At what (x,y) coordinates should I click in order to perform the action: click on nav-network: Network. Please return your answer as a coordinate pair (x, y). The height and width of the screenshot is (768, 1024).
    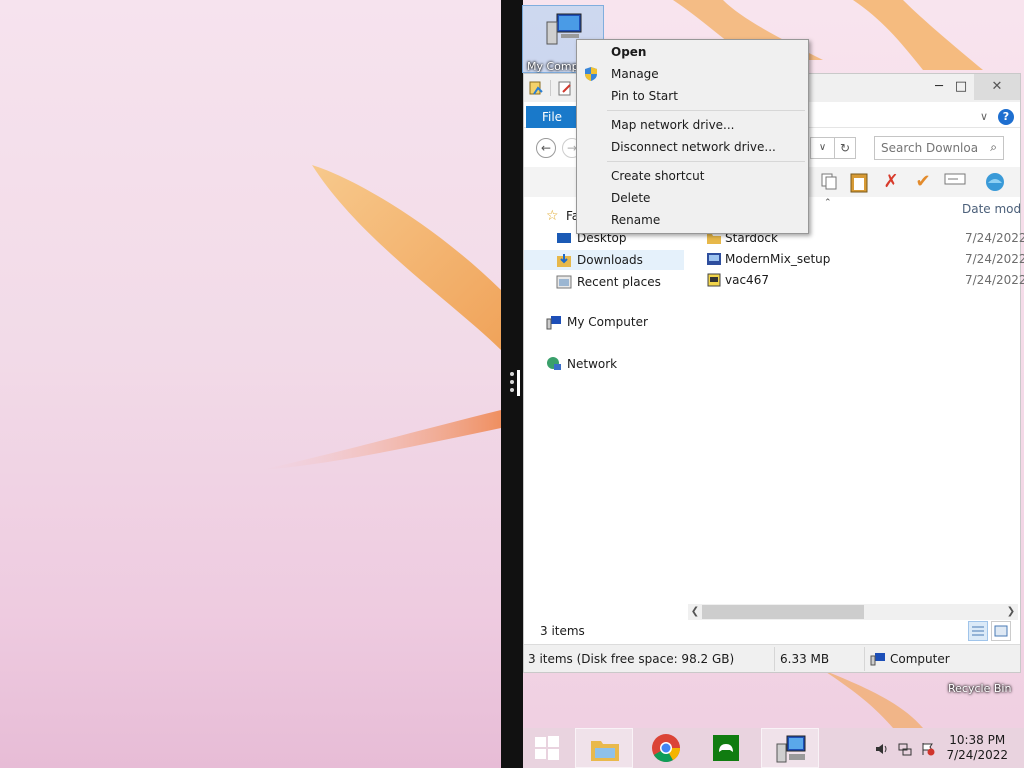
    Looking at the image, I should click on (604, 364).